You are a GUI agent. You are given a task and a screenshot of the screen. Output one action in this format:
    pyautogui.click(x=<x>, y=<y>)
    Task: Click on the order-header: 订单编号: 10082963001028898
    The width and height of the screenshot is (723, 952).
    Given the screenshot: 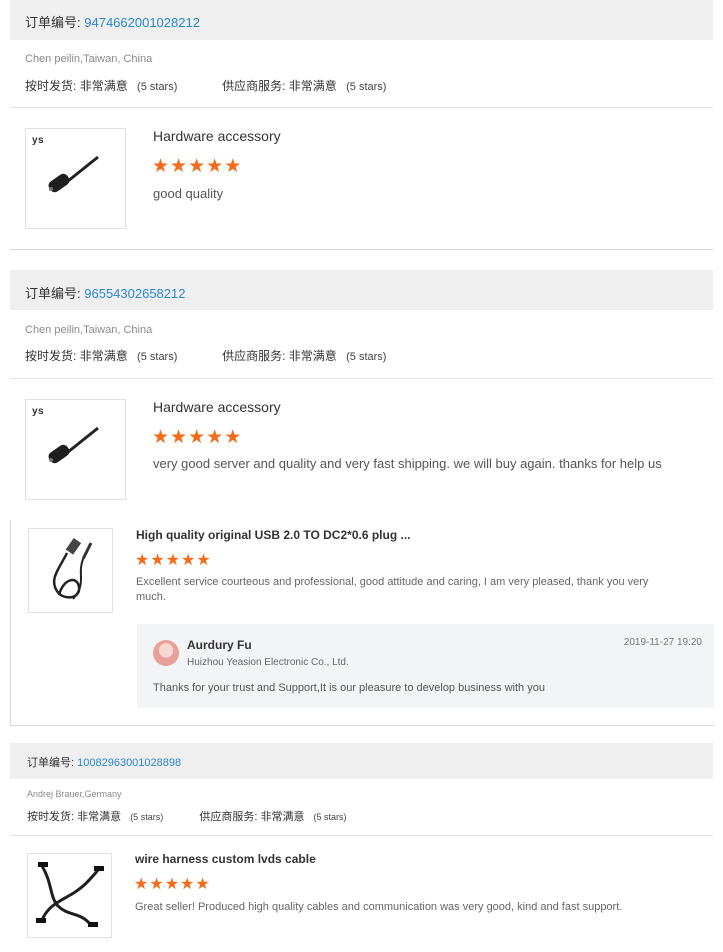 What is the action you would take?
    pyautogui.click(x=361, y=761)
    